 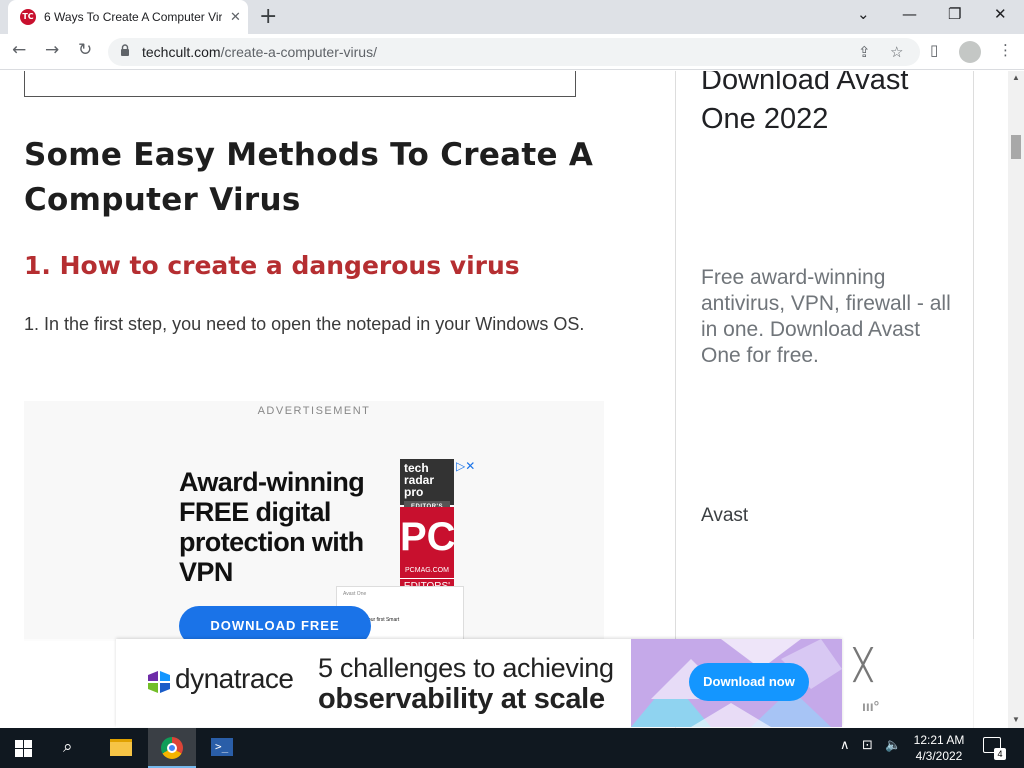 What do you see at coordinates (235, 17) in the screenshot?
I see `tab-close-icon: ✕` at bounding box center [235, 17].